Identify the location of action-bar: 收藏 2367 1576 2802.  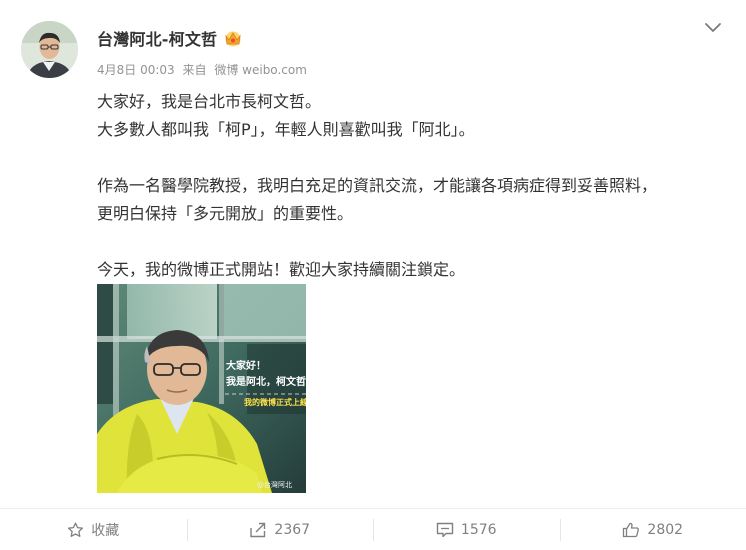
(373, 529).